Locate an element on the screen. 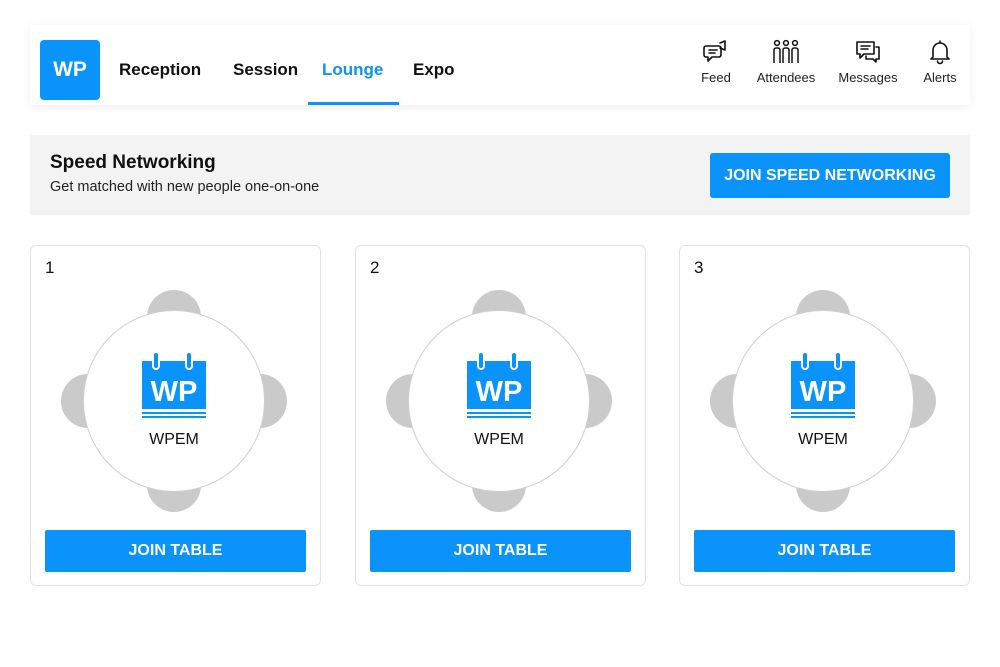  app-logo: WP is located at coordinates (70, 70).